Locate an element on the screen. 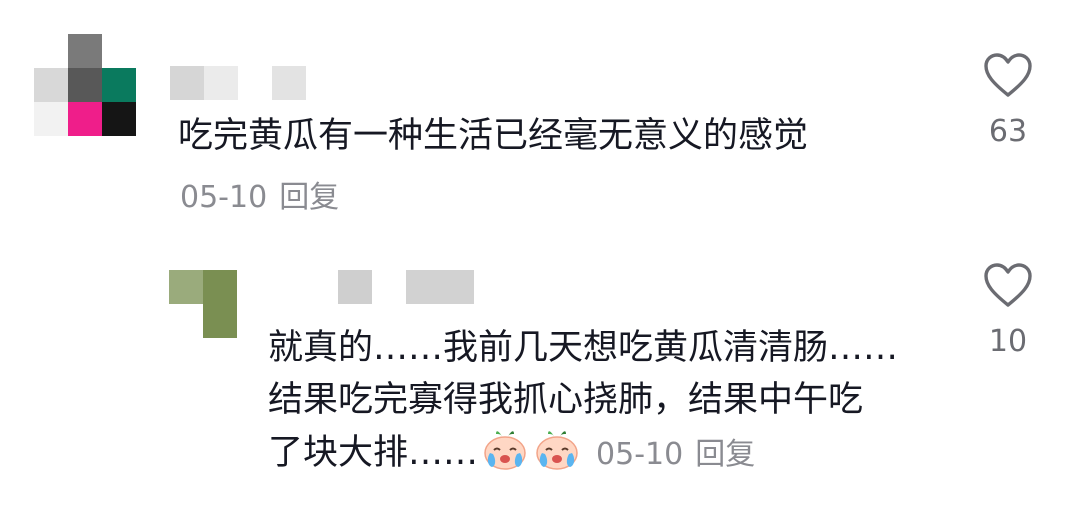 This screenshot has width=1080, height=521. comment-text: 吃完黄瓜有一种生活已经毫无意义的感觉 is located at coordinates (493, 136).